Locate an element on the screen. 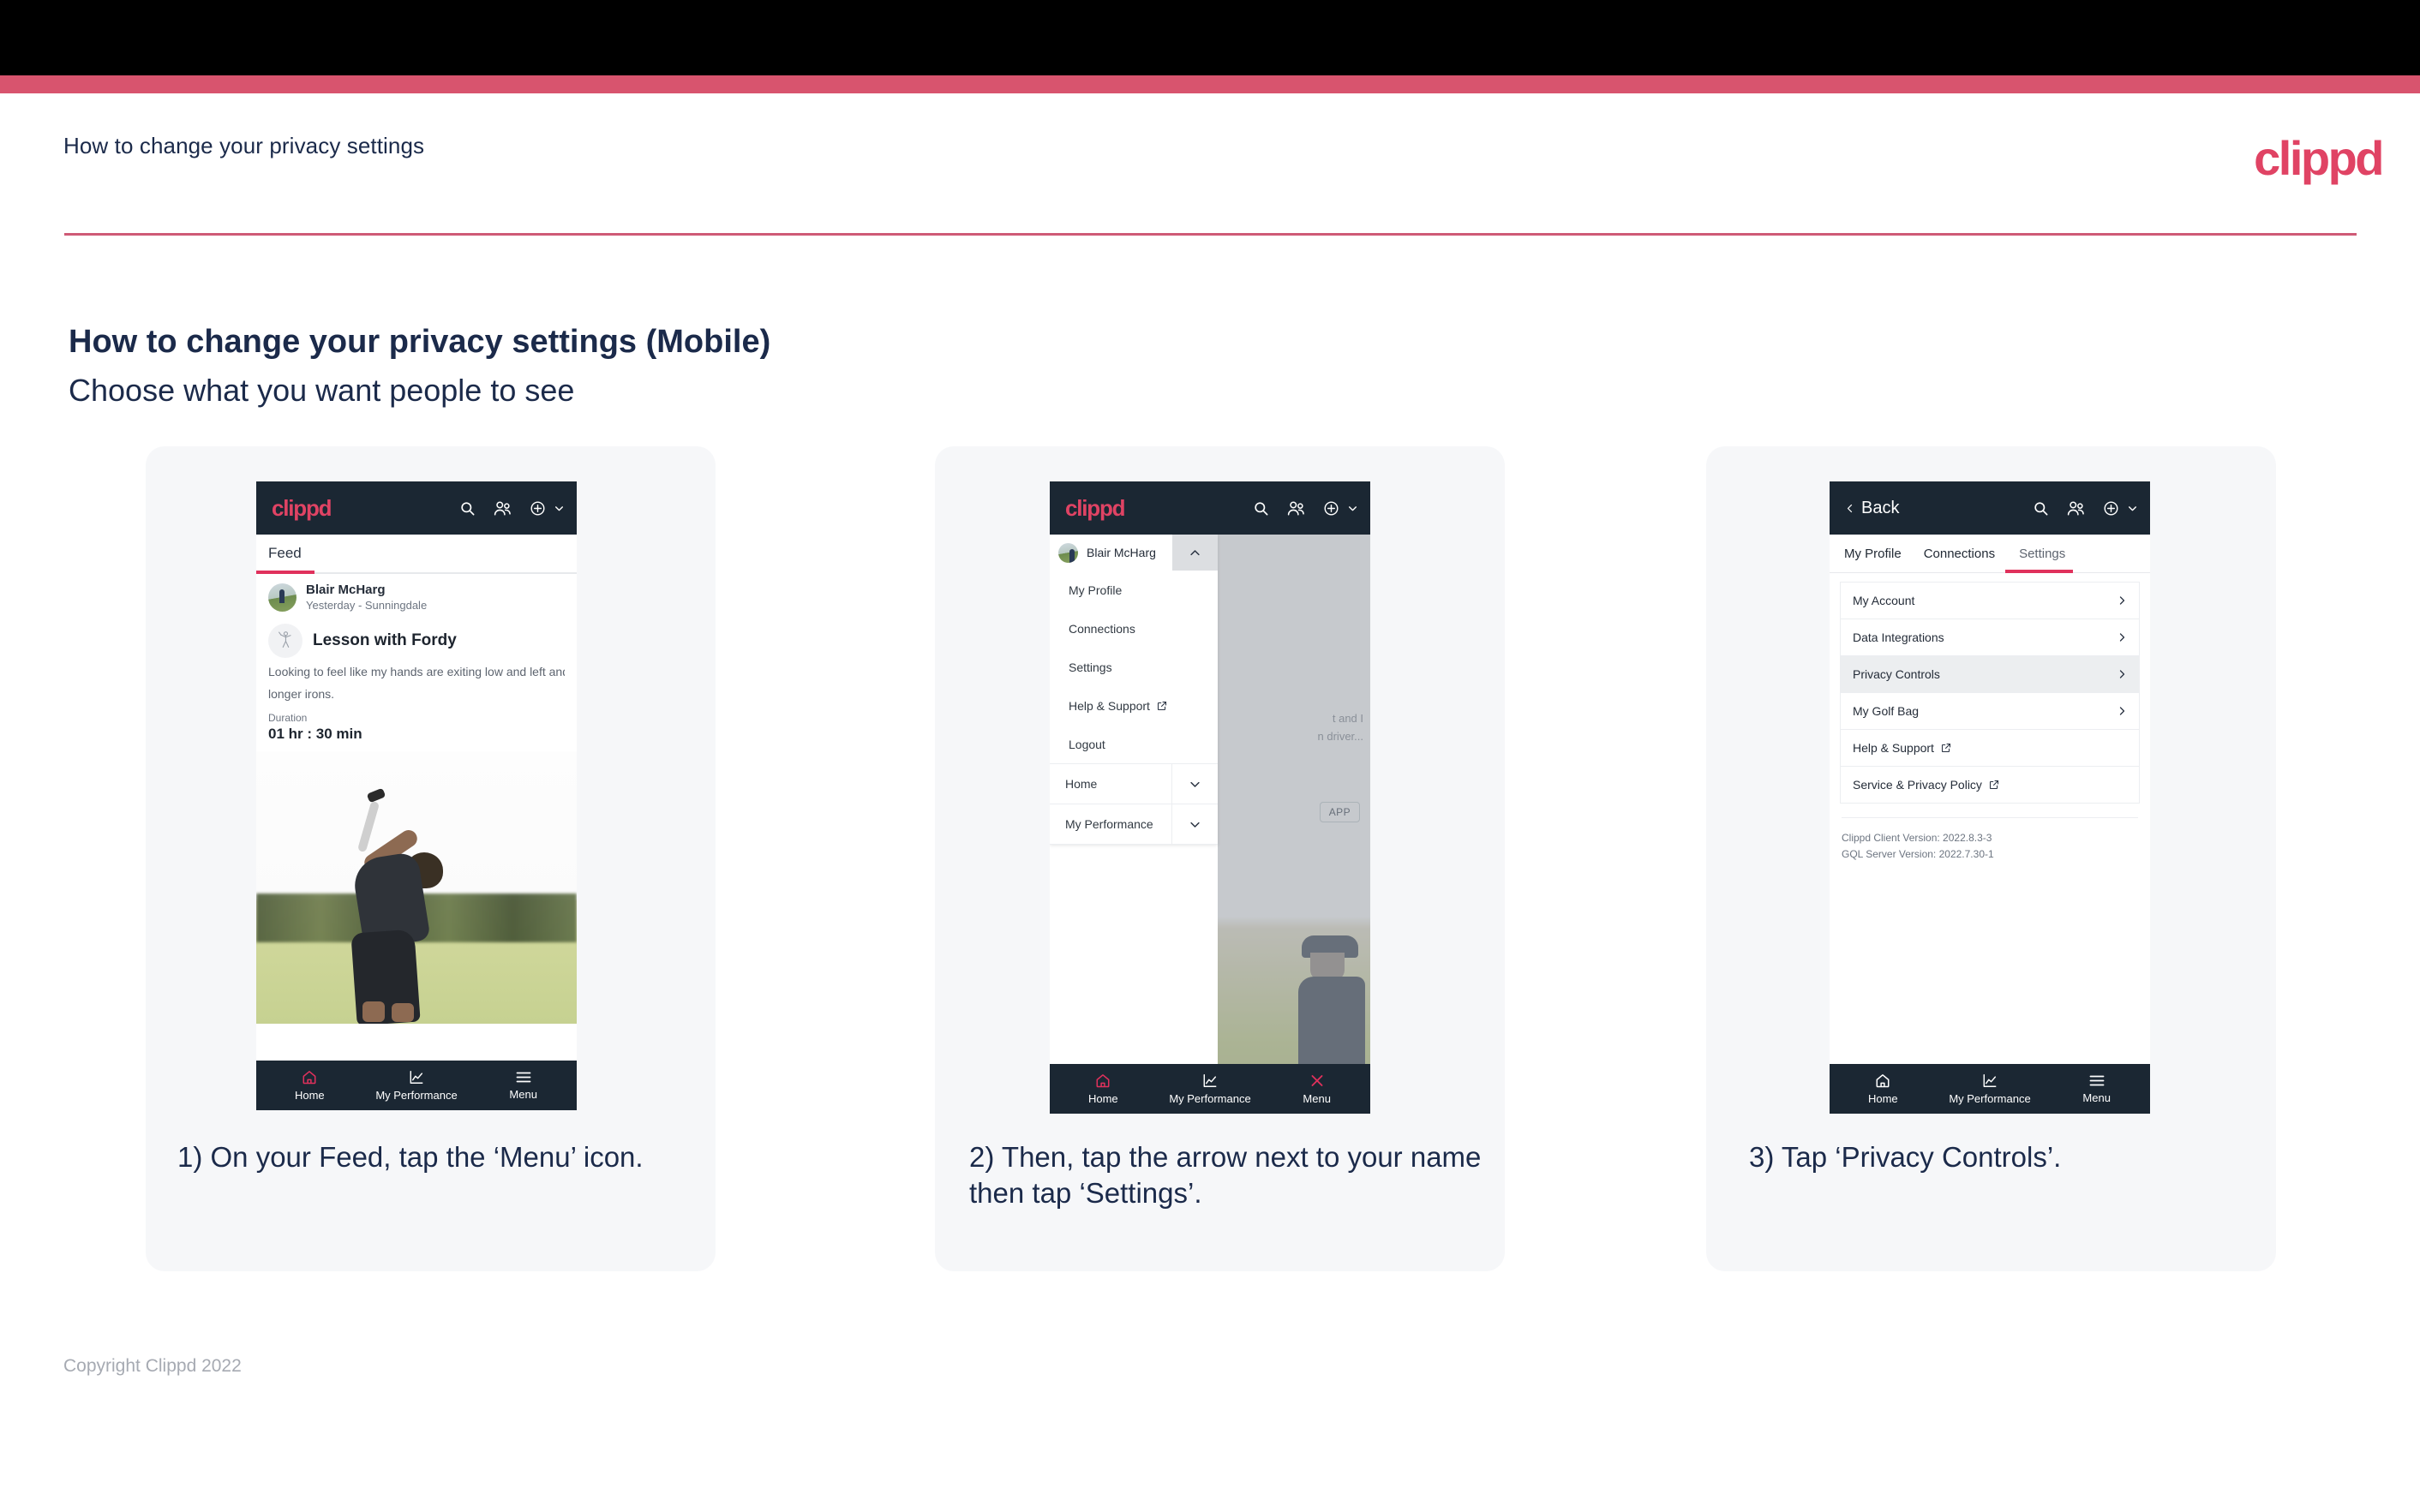 The width and height of the screenshot is (2420, 1512). drawer-section-label: Home is located at coordinates (1081, 784).